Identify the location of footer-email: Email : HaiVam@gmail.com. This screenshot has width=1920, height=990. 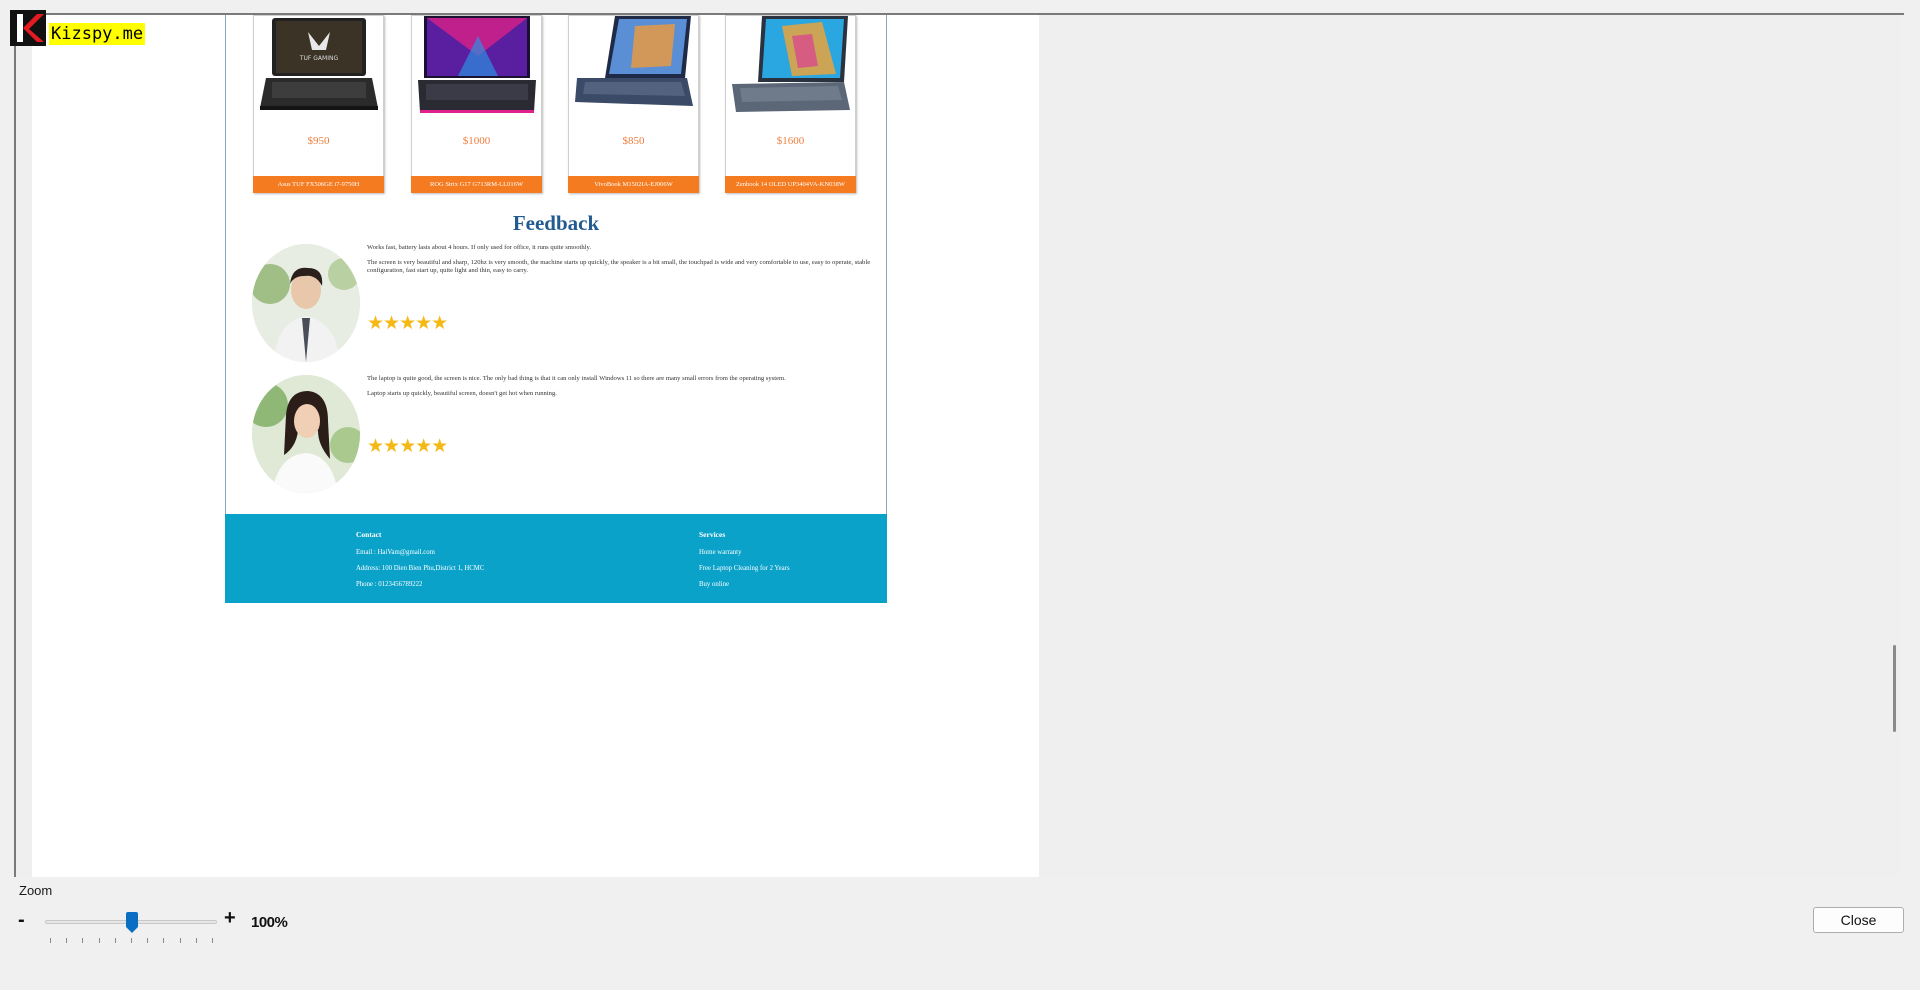
(420, 553).